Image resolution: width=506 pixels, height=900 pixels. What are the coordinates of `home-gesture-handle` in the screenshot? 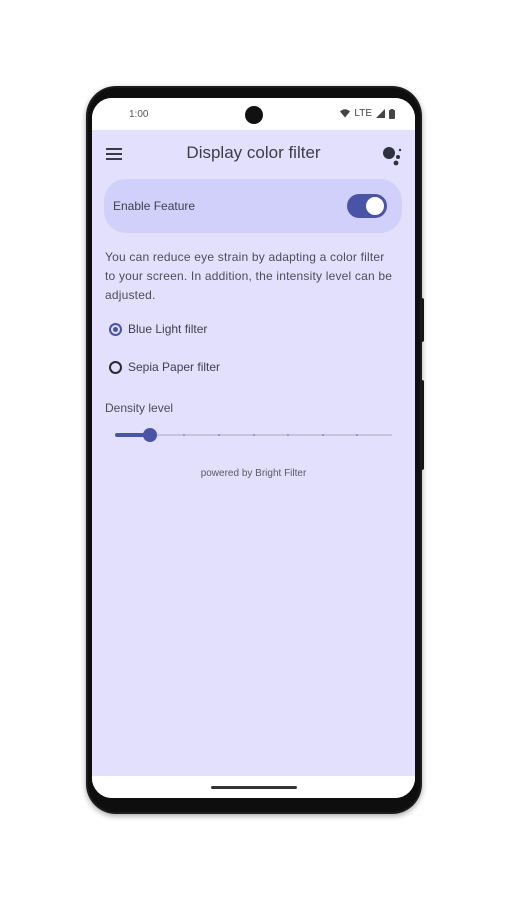 It's located at (254, 787).